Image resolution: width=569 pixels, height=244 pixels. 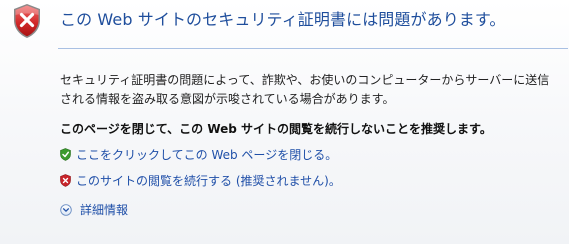 I want to click on green-shield-check-icon, so click(x=65, y=154).